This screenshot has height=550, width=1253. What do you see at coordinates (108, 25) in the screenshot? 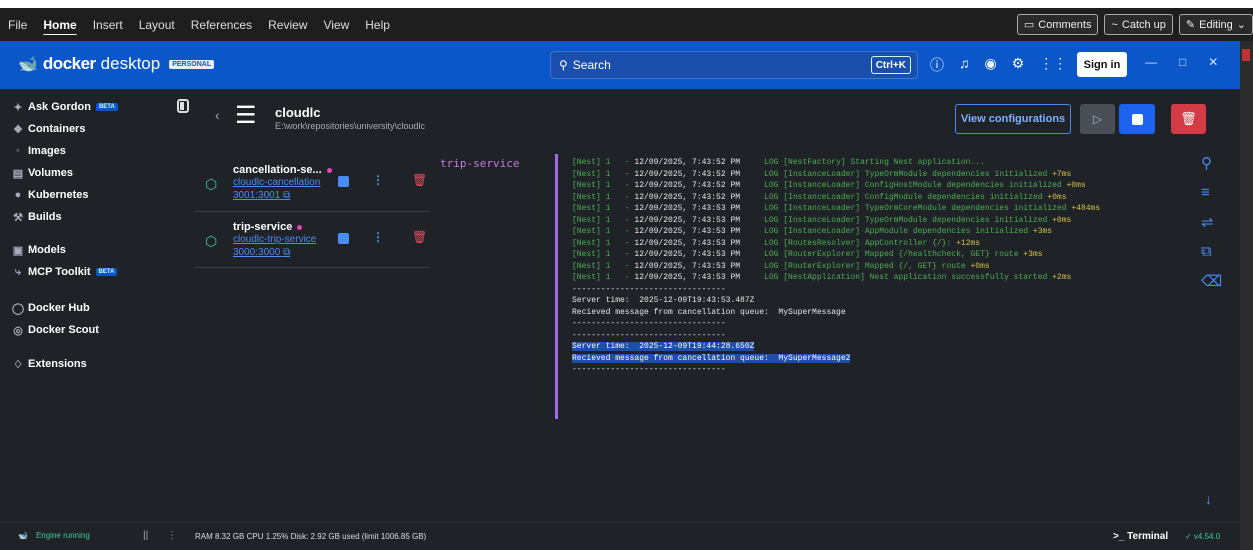
I see `menu-insert: Insert` at bounding box center [108, 25].